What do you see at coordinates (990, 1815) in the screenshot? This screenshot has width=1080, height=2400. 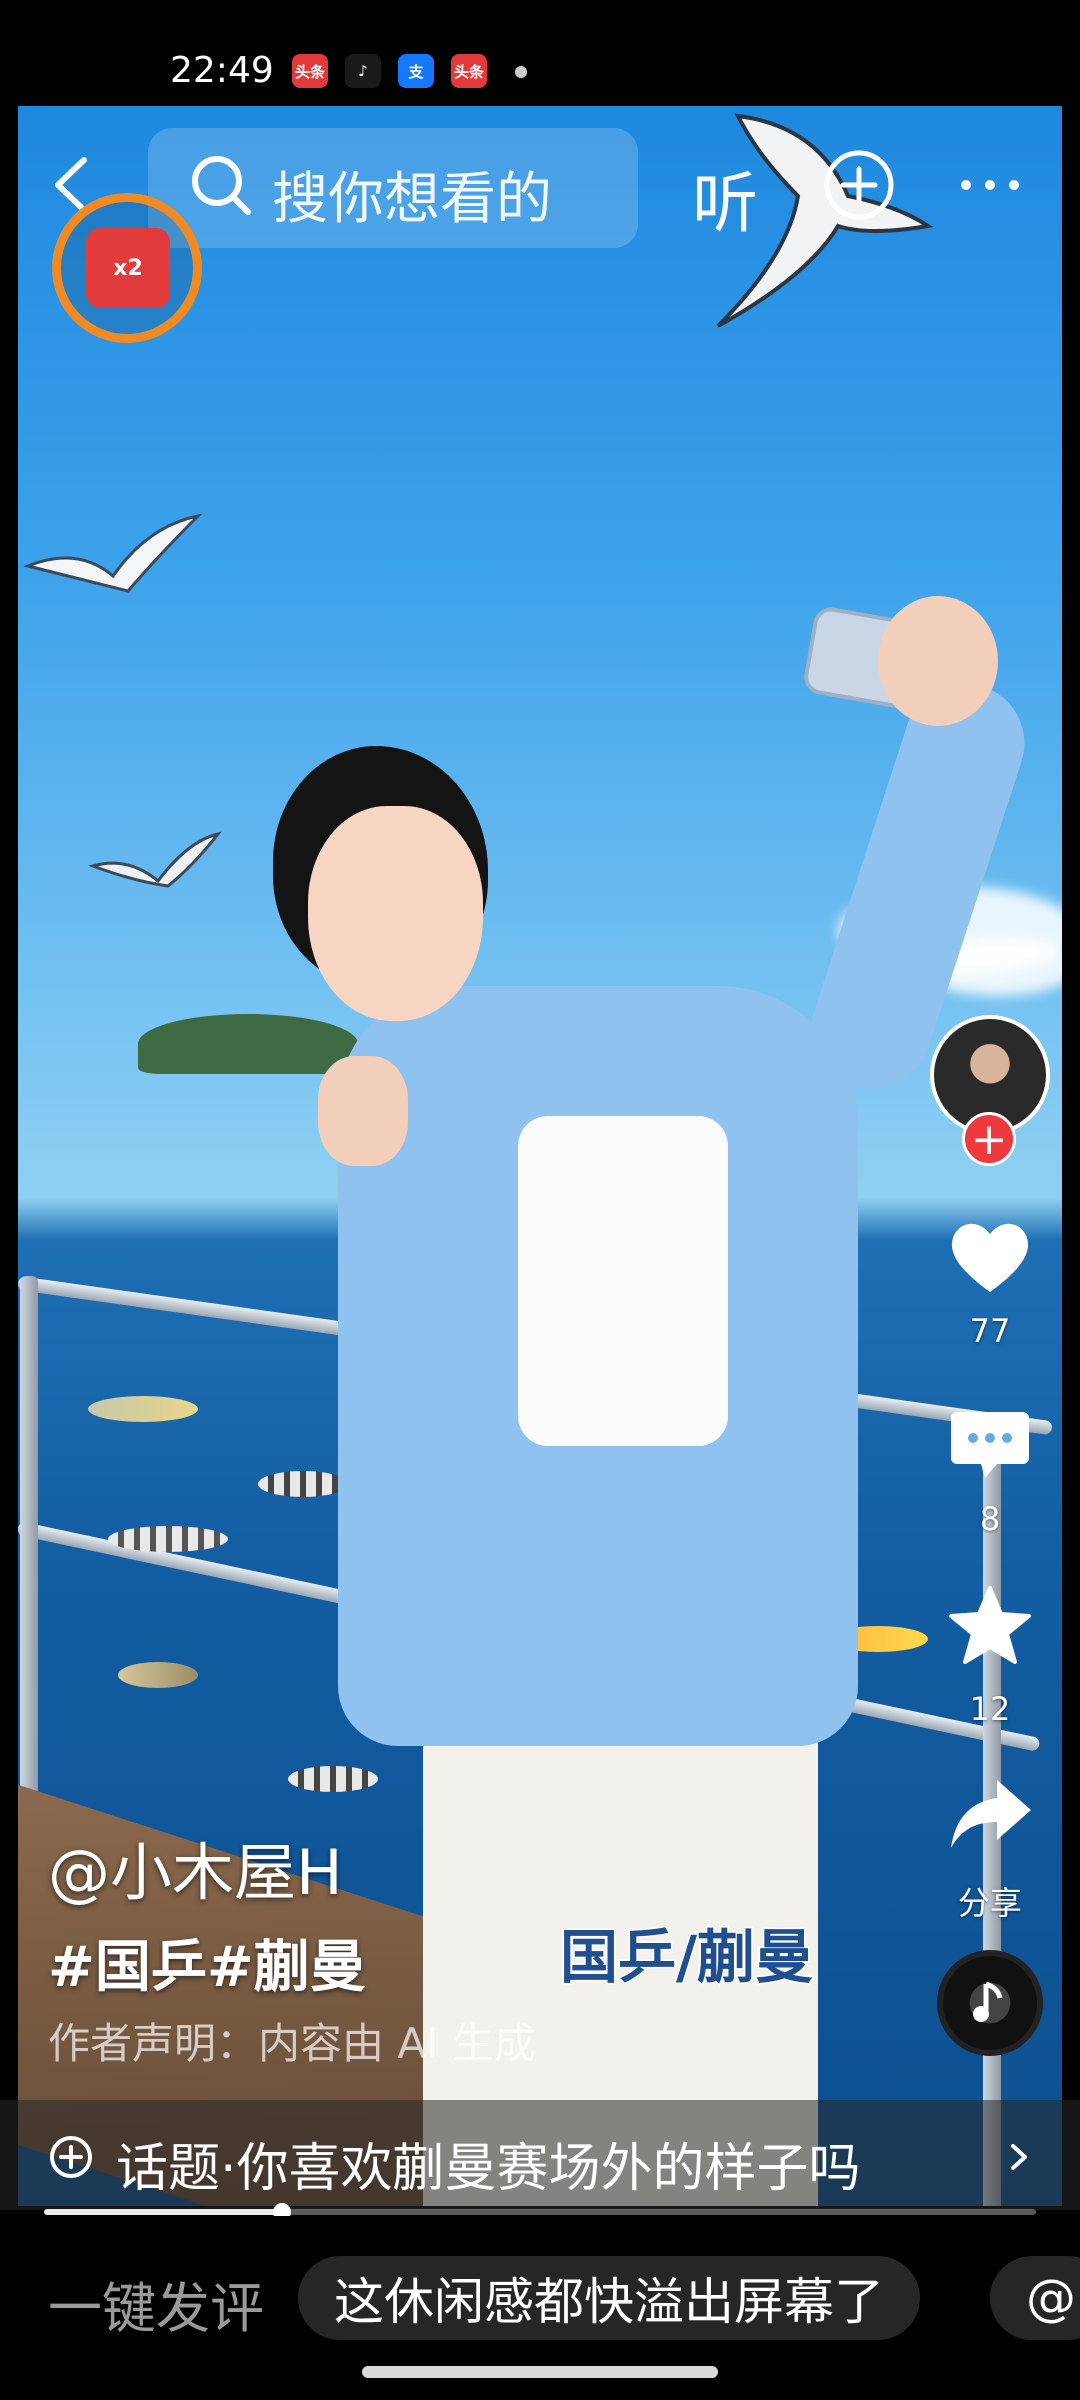 I see `share-icon` at bounding box center [990, 1815].